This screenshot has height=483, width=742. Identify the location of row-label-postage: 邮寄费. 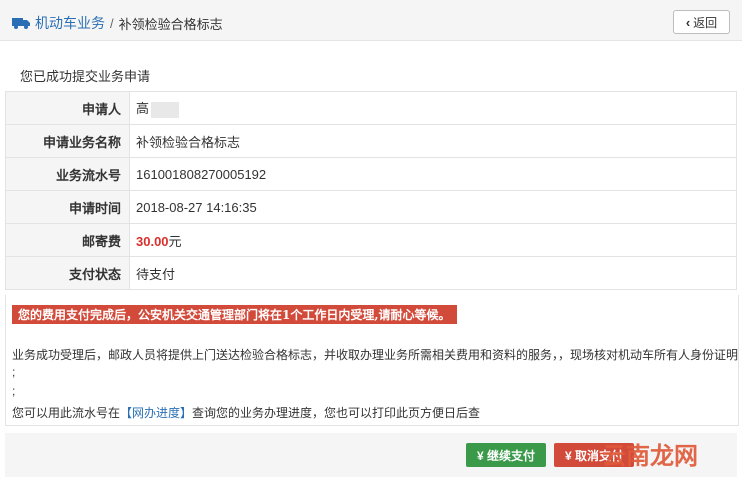
(67, 240).